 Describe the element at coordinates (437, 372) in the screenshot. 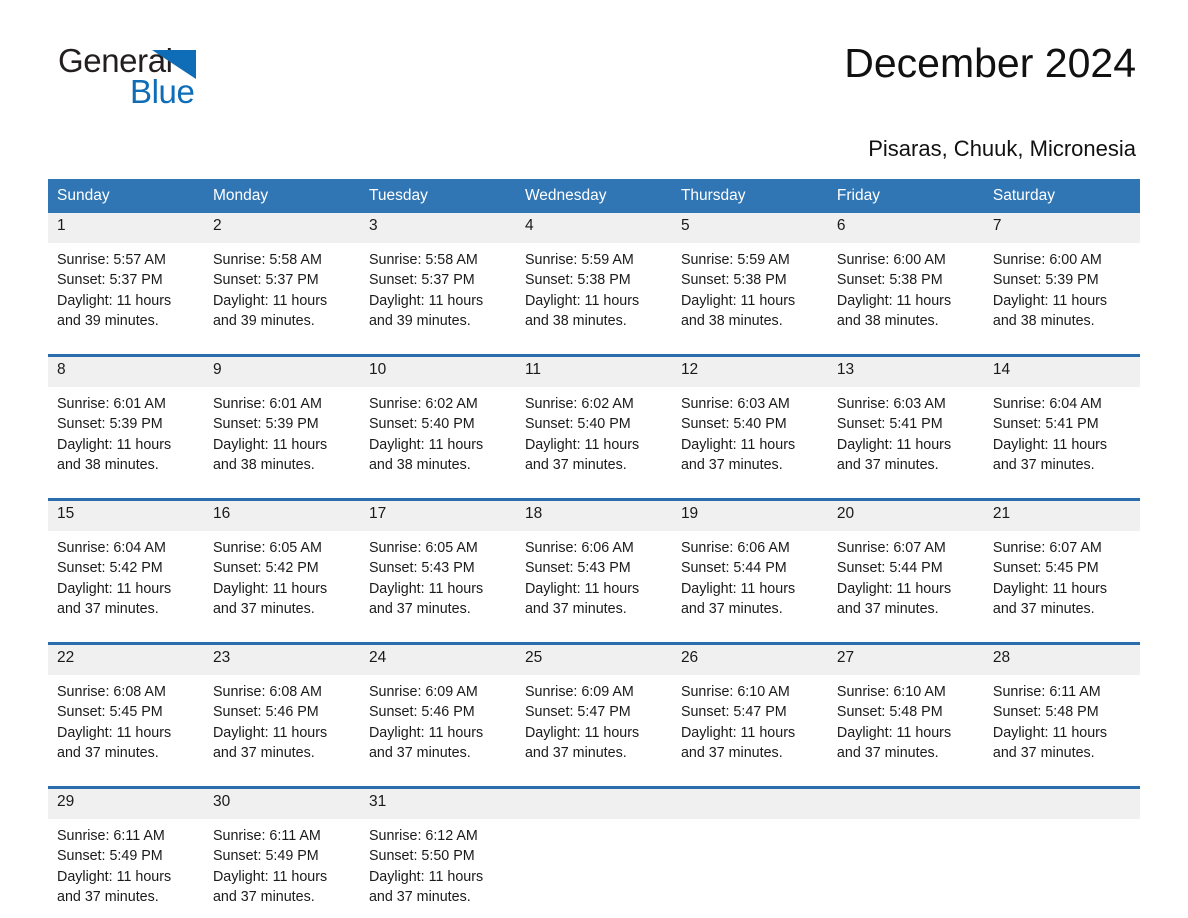

I see `day-number: 10` at that location.